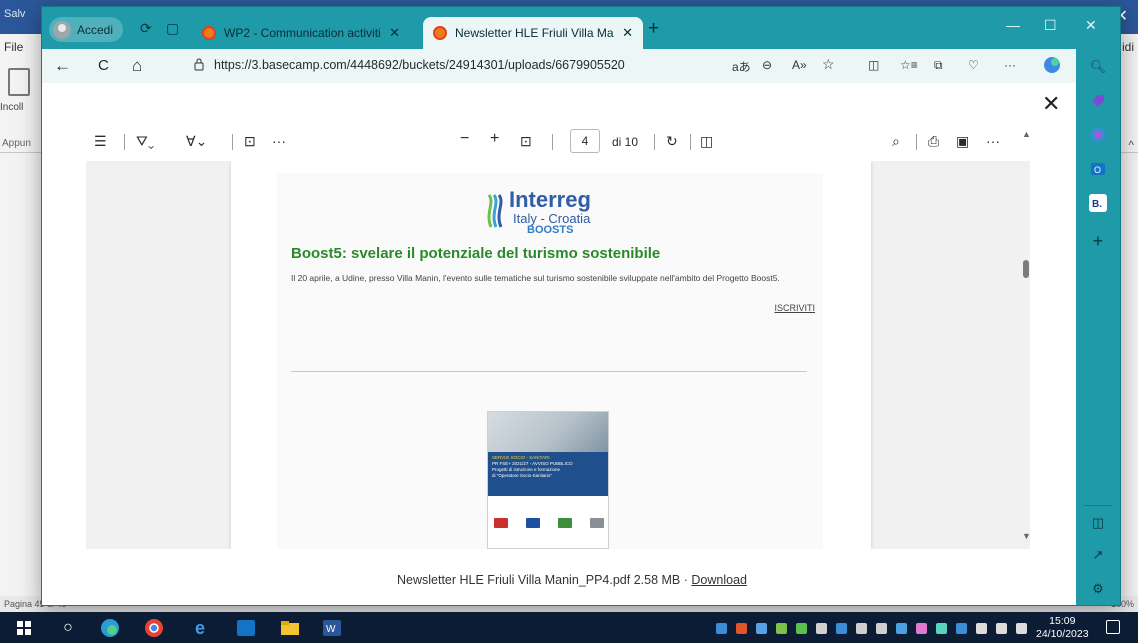  I want to click on more-options-icon: ···, so click(993, 141).